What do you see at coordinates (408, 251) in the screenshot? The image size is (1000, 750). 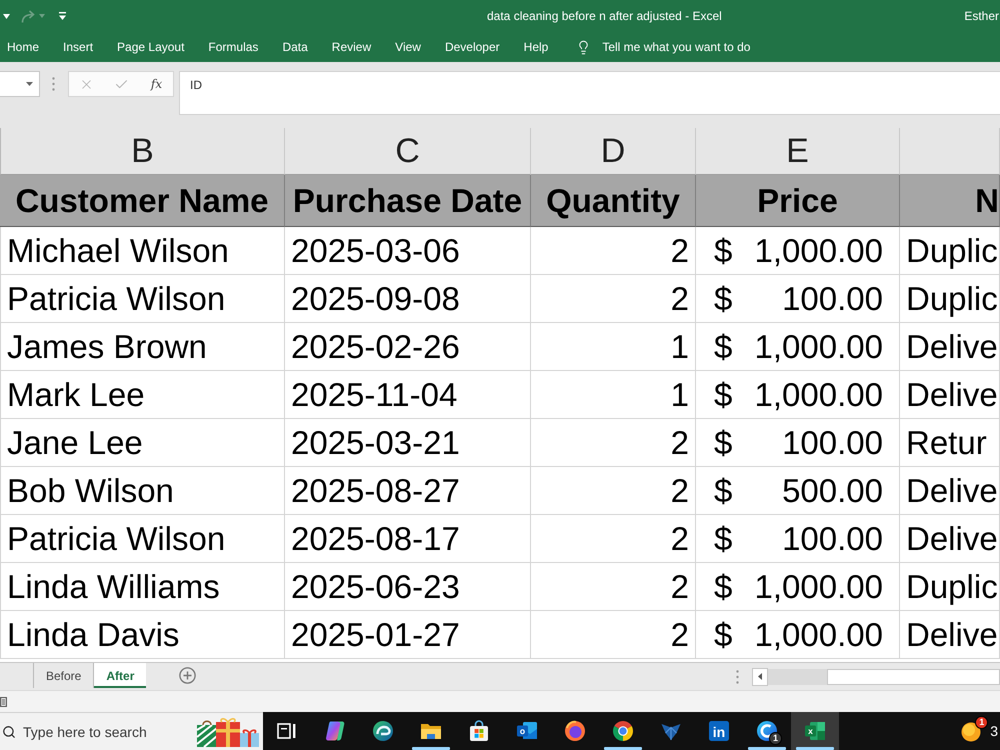 I see `table-cell: 2025-03-06` at bounding box center [408, 251].